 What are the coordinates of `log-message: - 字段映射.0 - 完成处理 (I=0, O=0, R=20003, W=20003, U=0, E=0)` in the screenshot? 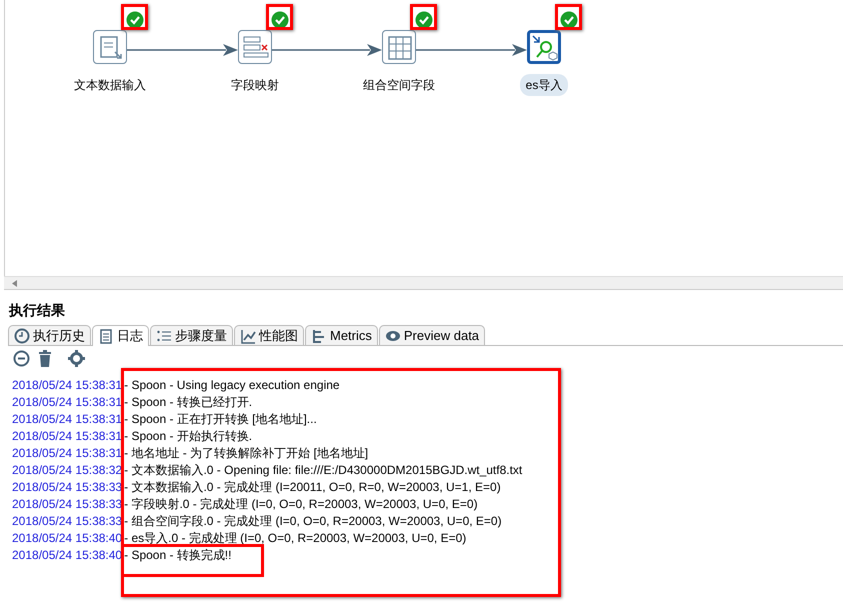 It's located at (301, 504).